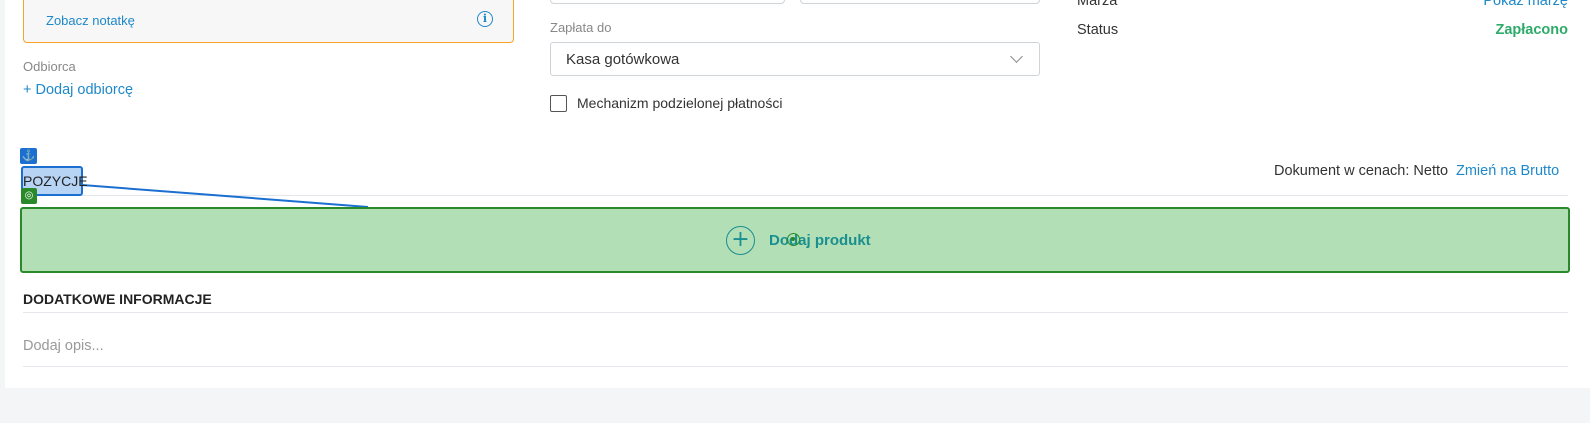 This screenshot has width=1590, height=423. I want to click on crosshair-icon, so click(793, 239).